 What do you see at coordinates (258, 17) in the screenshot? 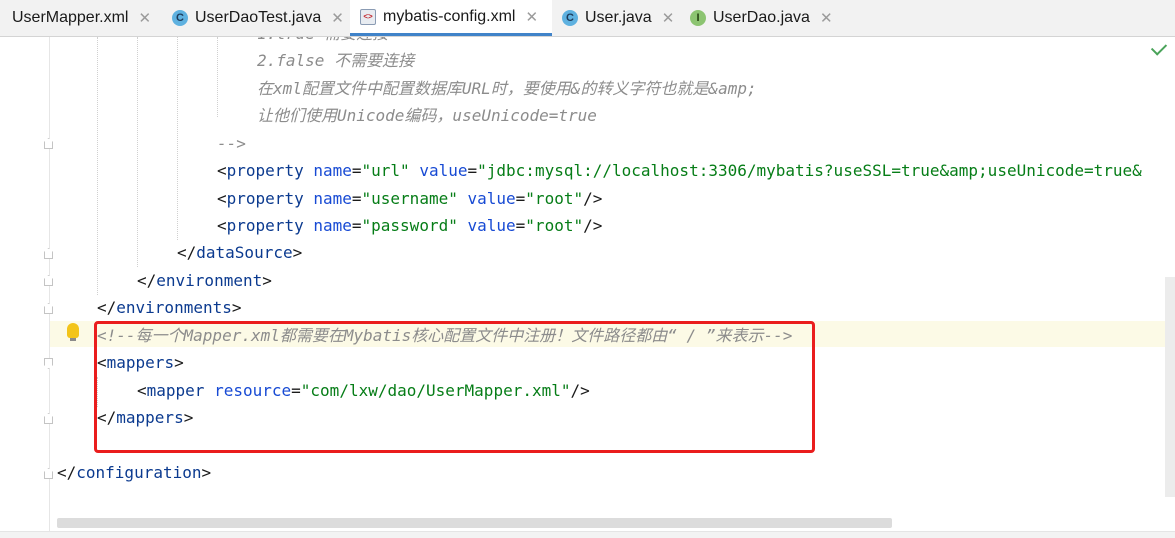
I see `tab-label: UserDaoTest.java` at bounding box center [258, 17].